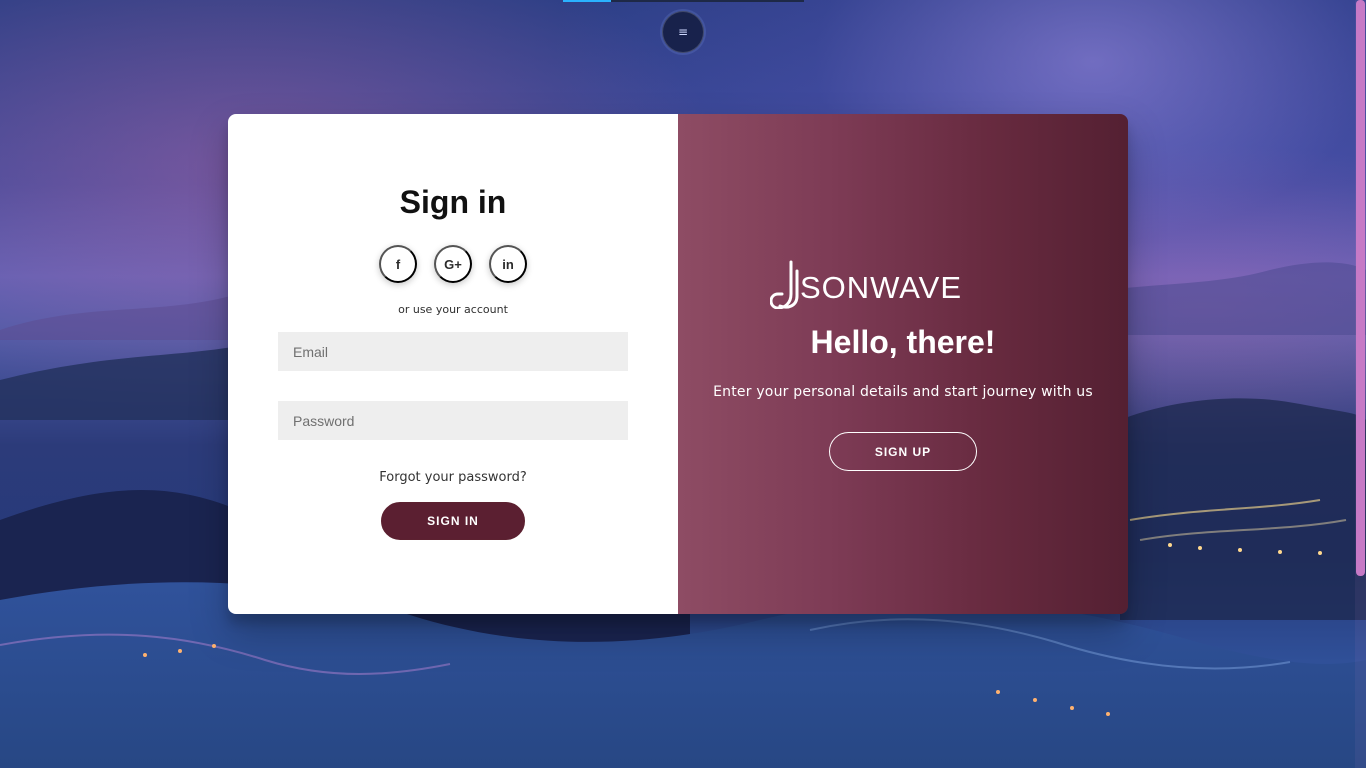  I want to click on linkedin-login-button: in, so click(508, 264).